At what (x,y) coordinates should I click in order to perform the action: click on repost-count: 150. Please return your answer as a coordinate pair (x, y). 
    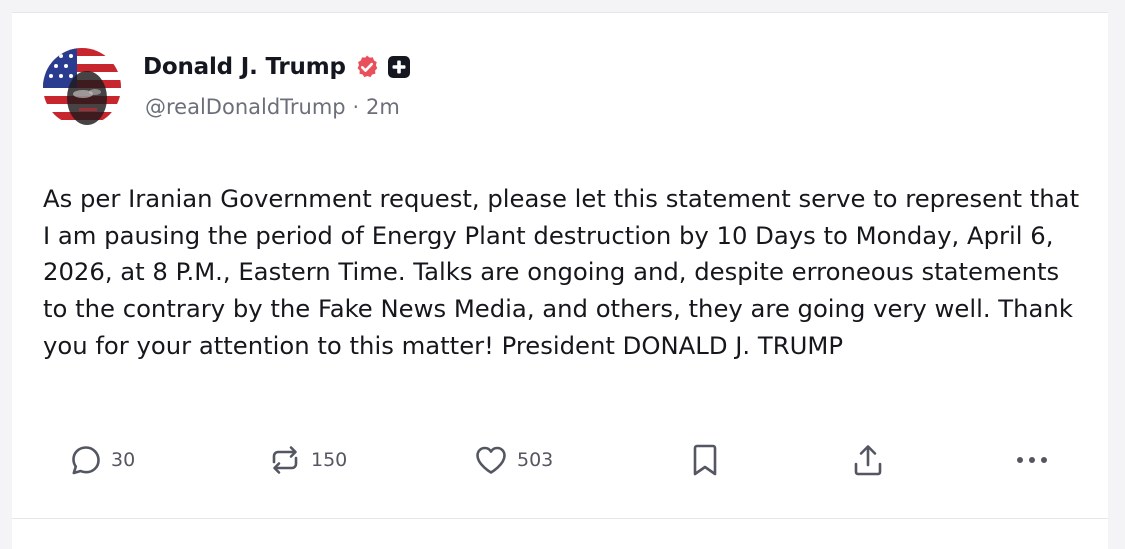
    Looking at the image, I should click on (329, 460).